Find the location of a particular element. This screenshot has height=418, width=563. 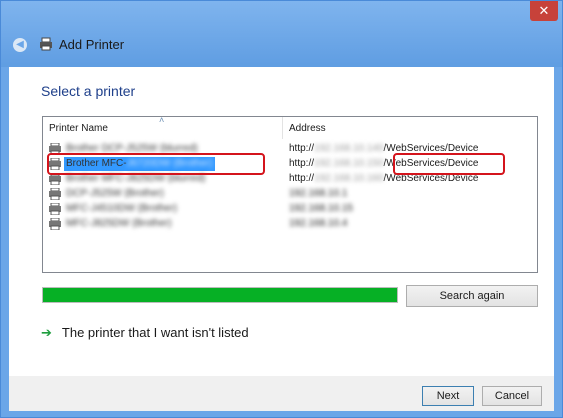

column-header-printer-name: Printer Name ˄ is located at coordinates (163, 128).